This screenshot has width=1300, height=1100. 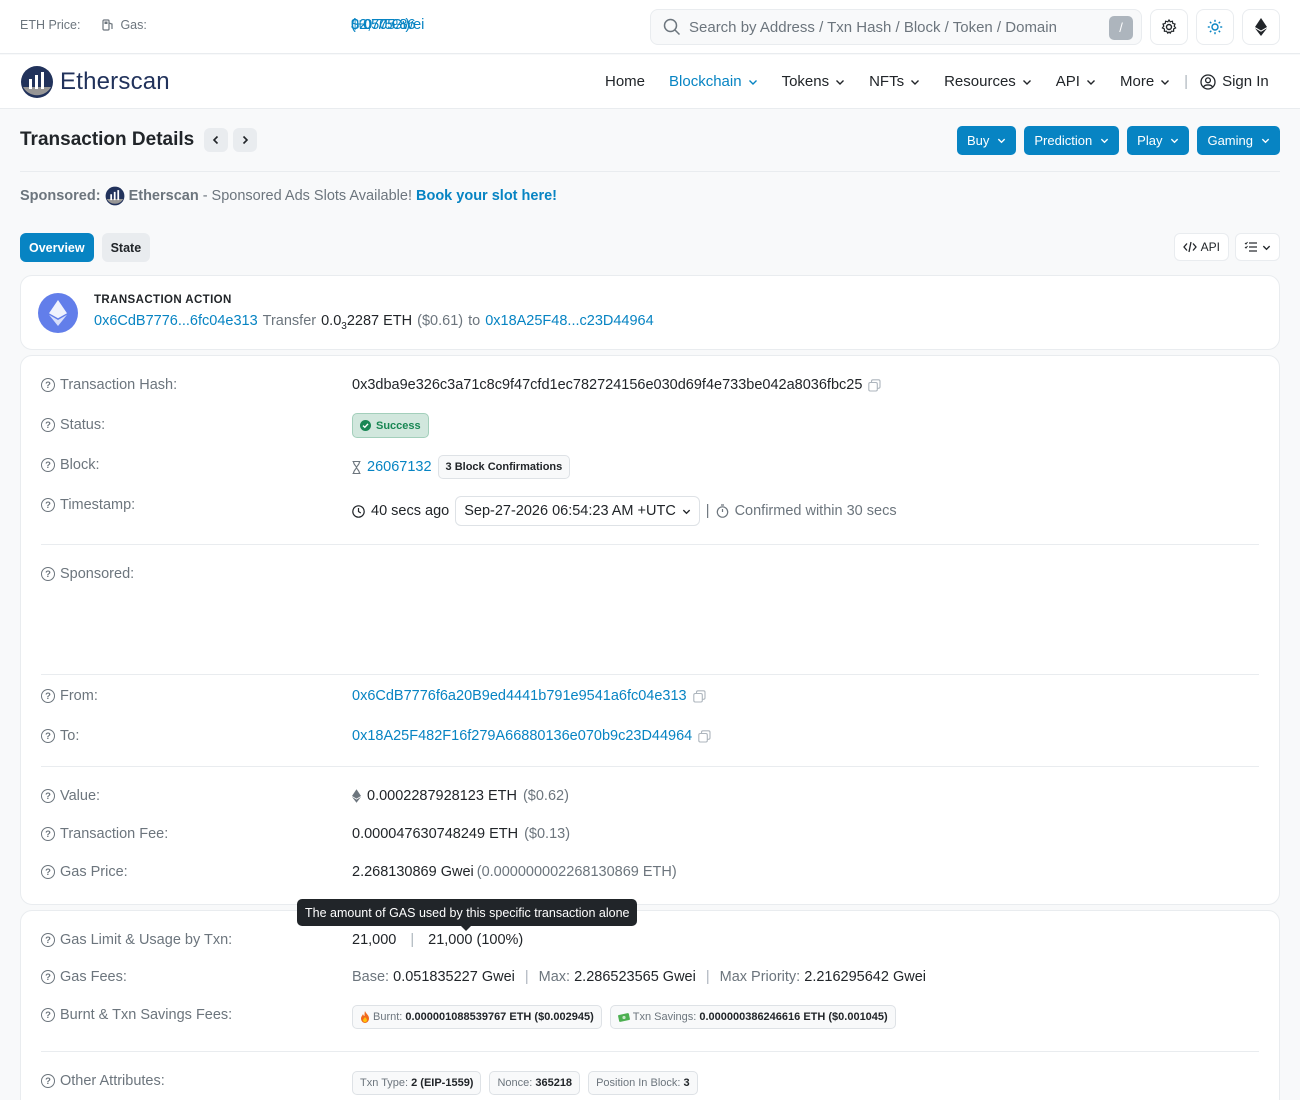 I want to click on brand-logo: Etherscan, so click(x=95, y=82).